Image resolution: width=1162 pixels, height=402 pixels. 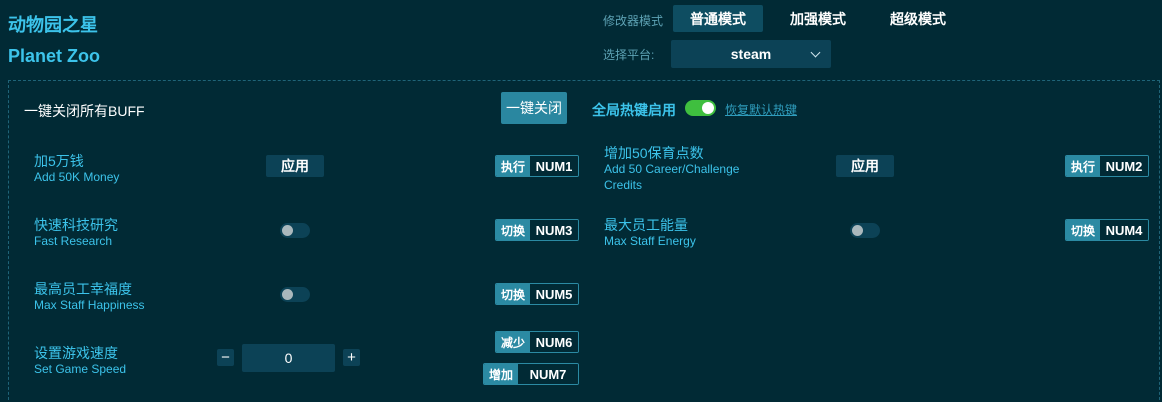 What do you see at coordinates (818, 18) in the screenshot?
I see `mode-enhanced-button: 加强模式` at bounding box center [818, 18].